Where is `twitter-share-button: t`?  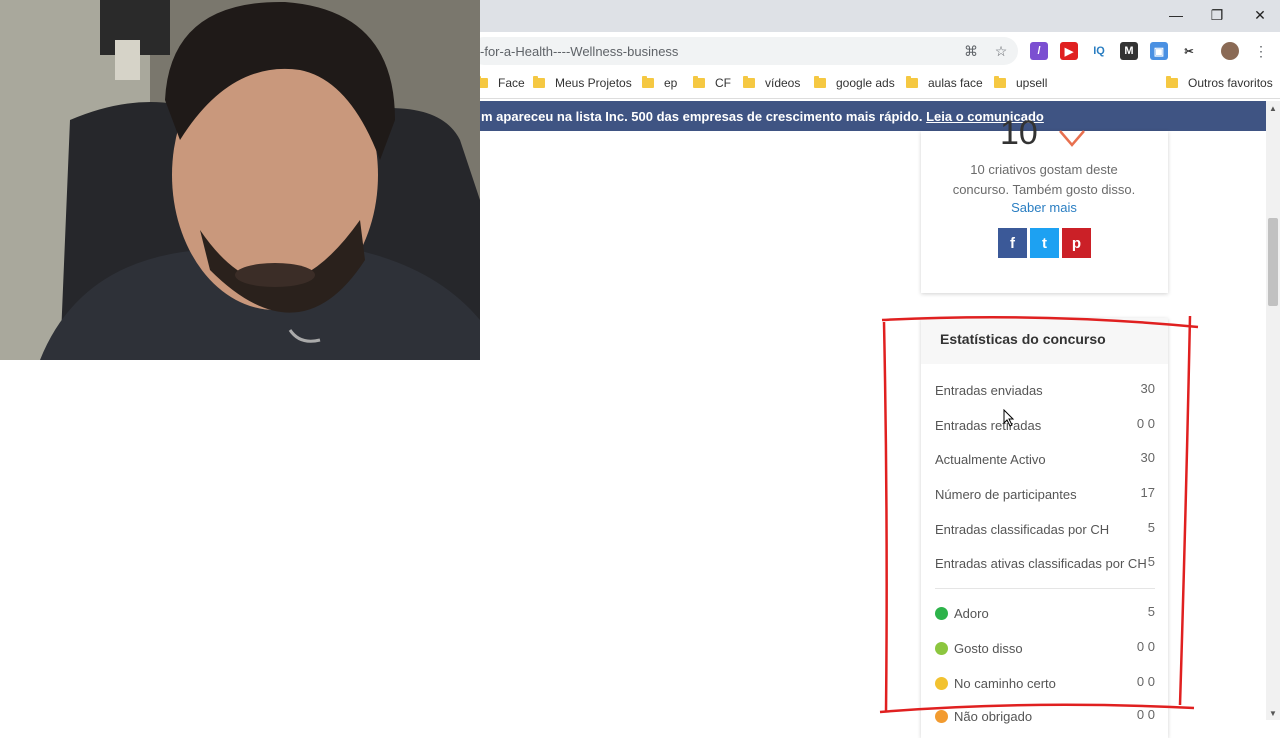 twitter-share-button: t is located at coordinates (1044, 243).